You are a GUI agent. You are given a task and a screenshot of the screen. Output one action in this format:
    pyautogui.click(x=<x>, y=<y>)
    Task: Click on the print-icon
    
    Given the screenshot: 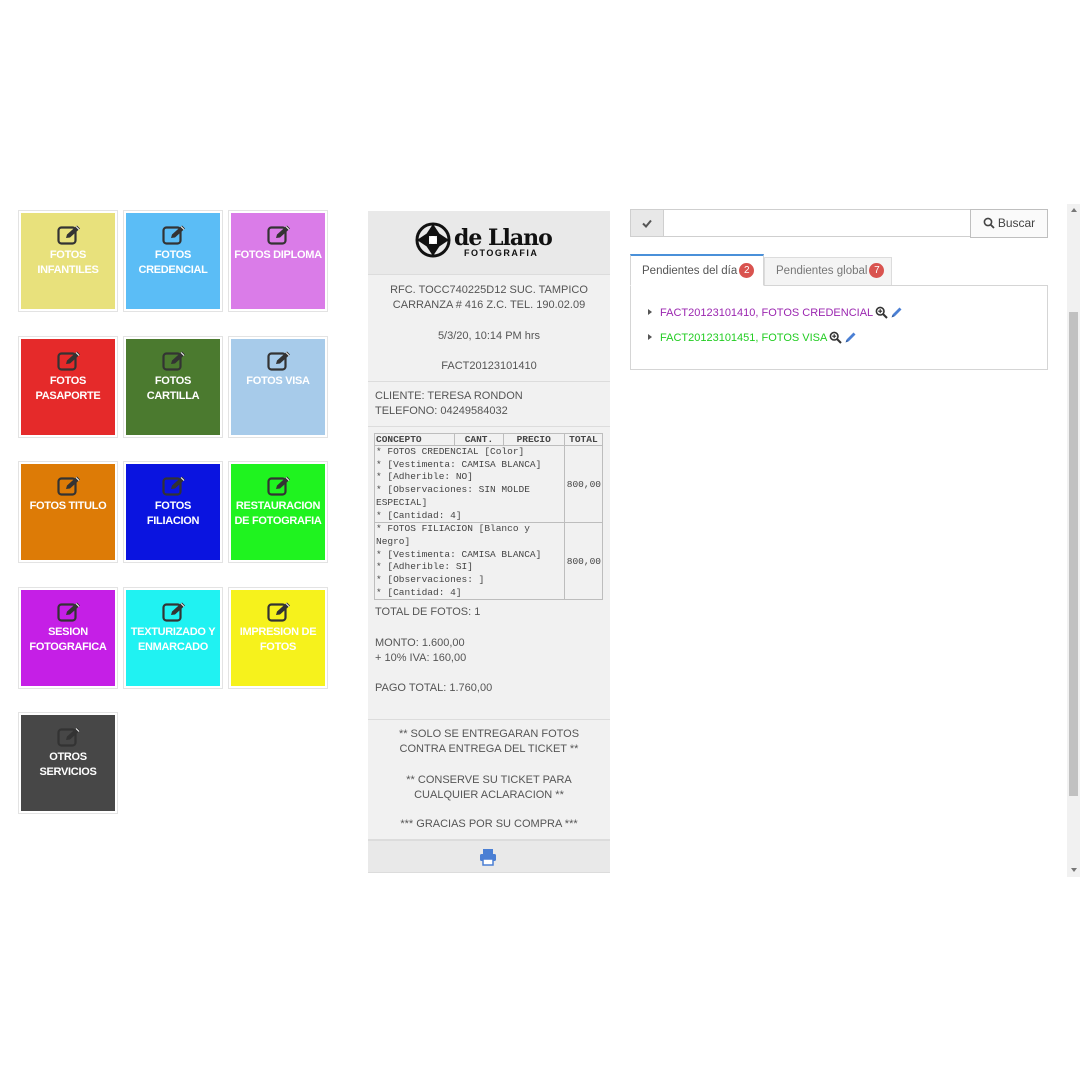 What is the action you would take?
    pyautogui.click(x=488, y=857)
    